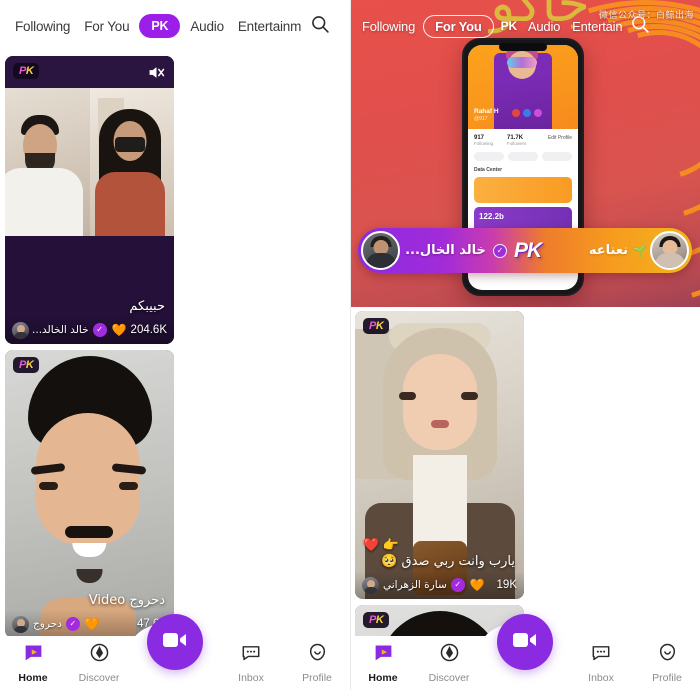 The width and height of the screenshot is (700, 690). What do you see at coordinates (89, 494) in the screenshot?
I see `video-card: PK دحروج Video دحروج ✓ 🧡 47.6K` at bounding box center [89, 494].